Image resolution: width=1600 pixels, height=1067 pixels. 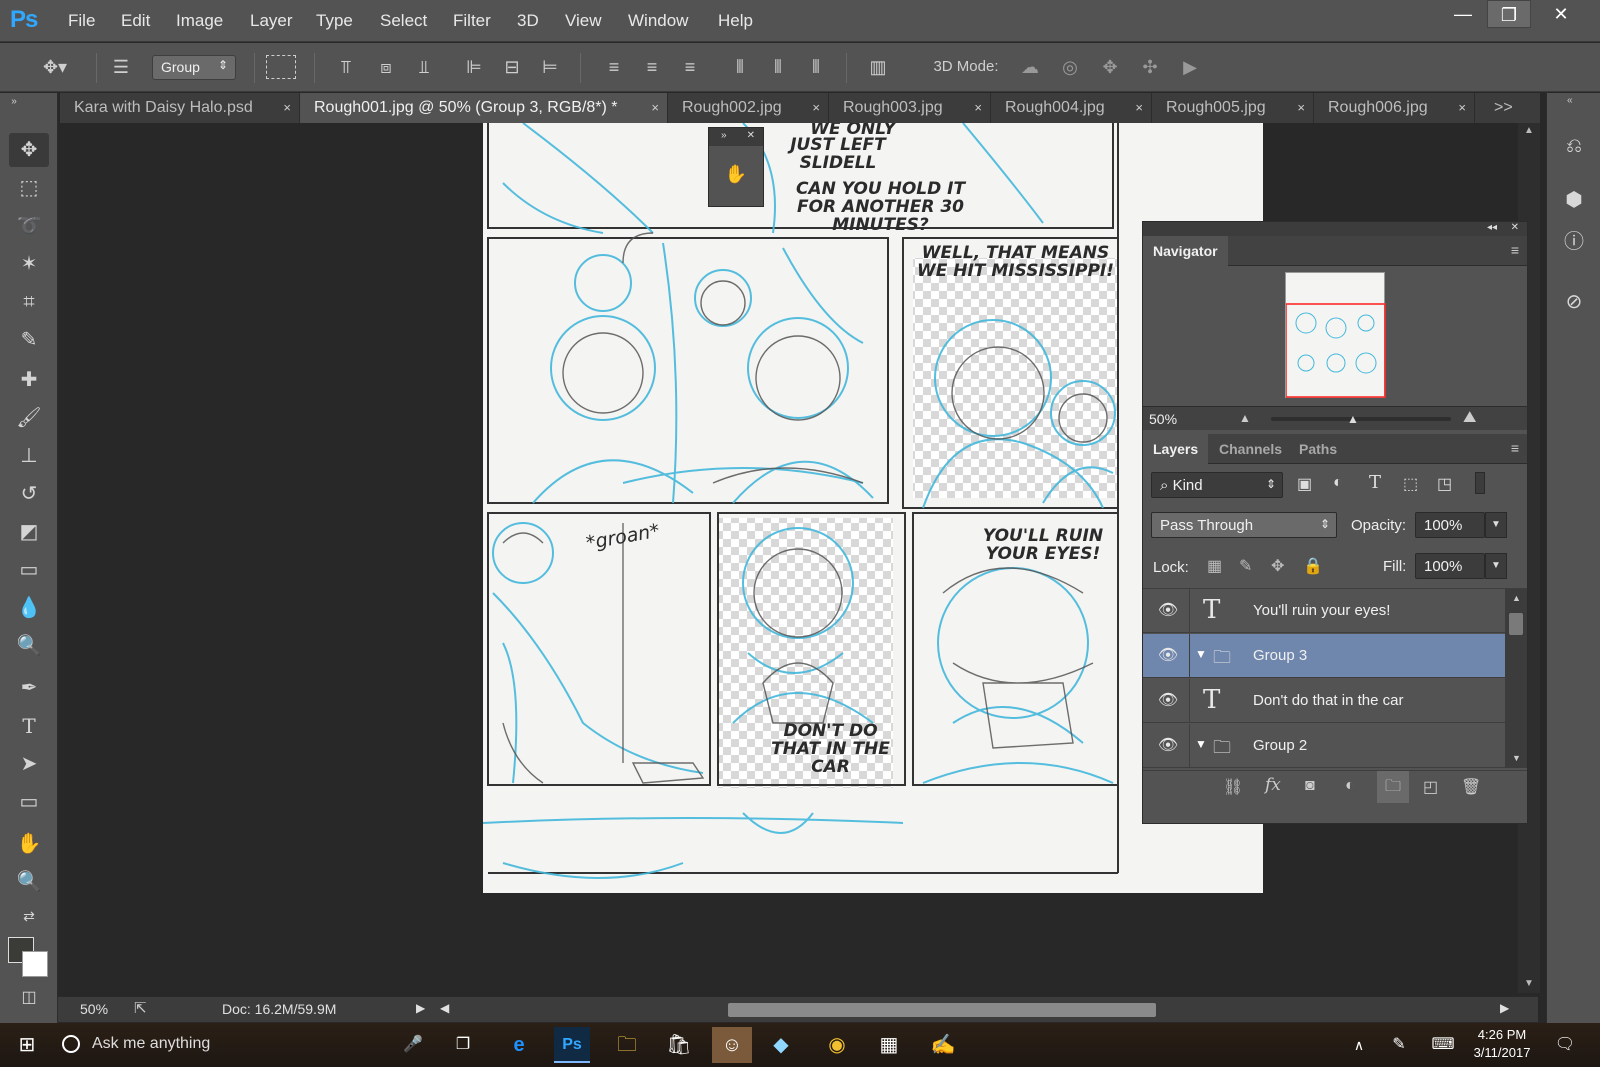 I want to click on collapse-icon: », so click(x=14, y=102).